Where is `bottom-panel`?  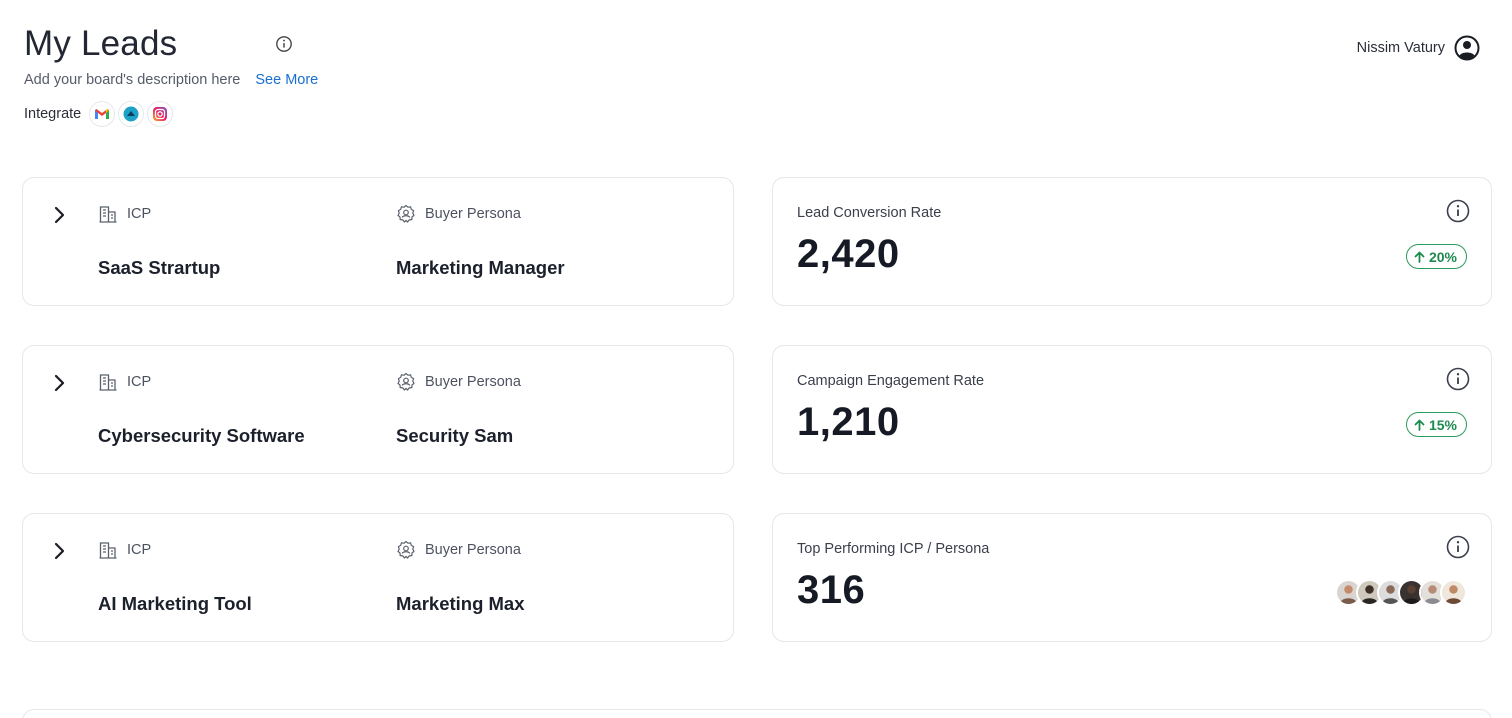
bottom-panel is located at coordinates (757, 713).